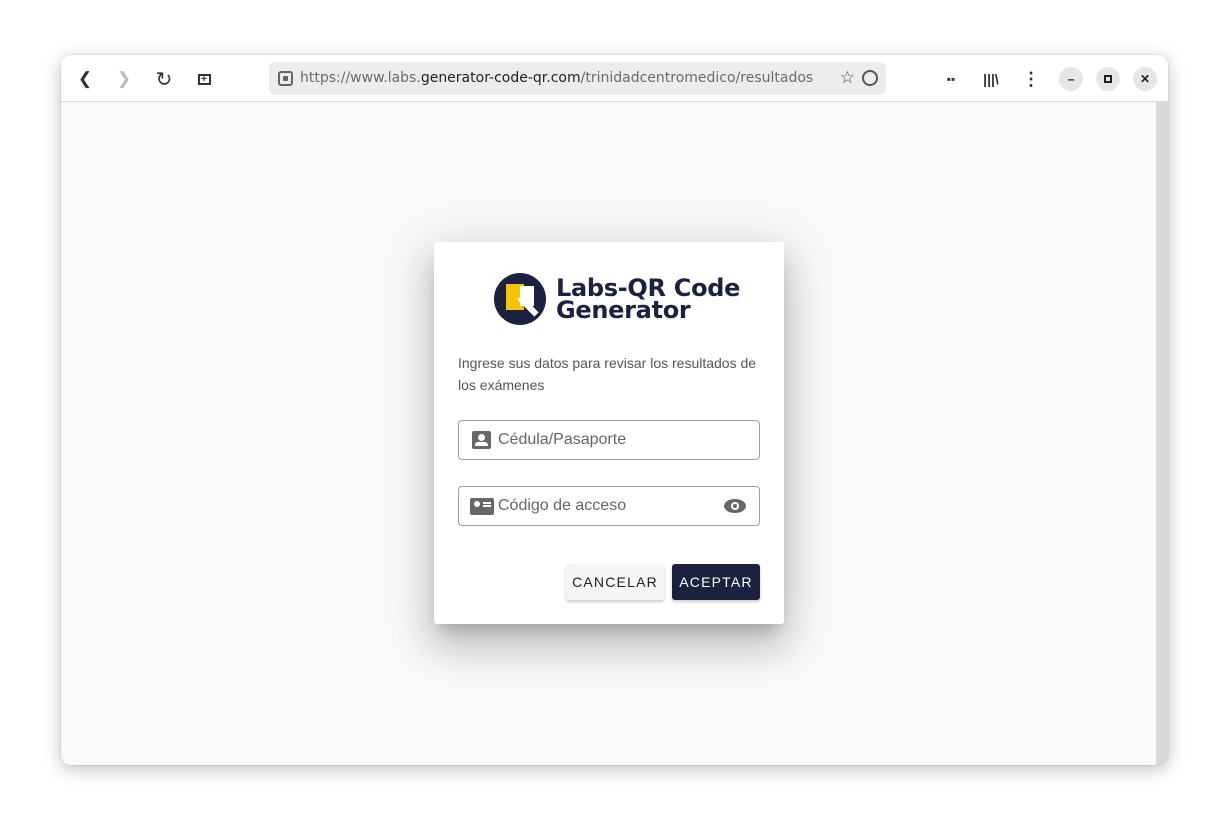 Image resolution: width=1229 pixels, height=832 pixels. Describe the element at coordinates (482, 506) in the screenshot. I see `id-card-icon` at that location.